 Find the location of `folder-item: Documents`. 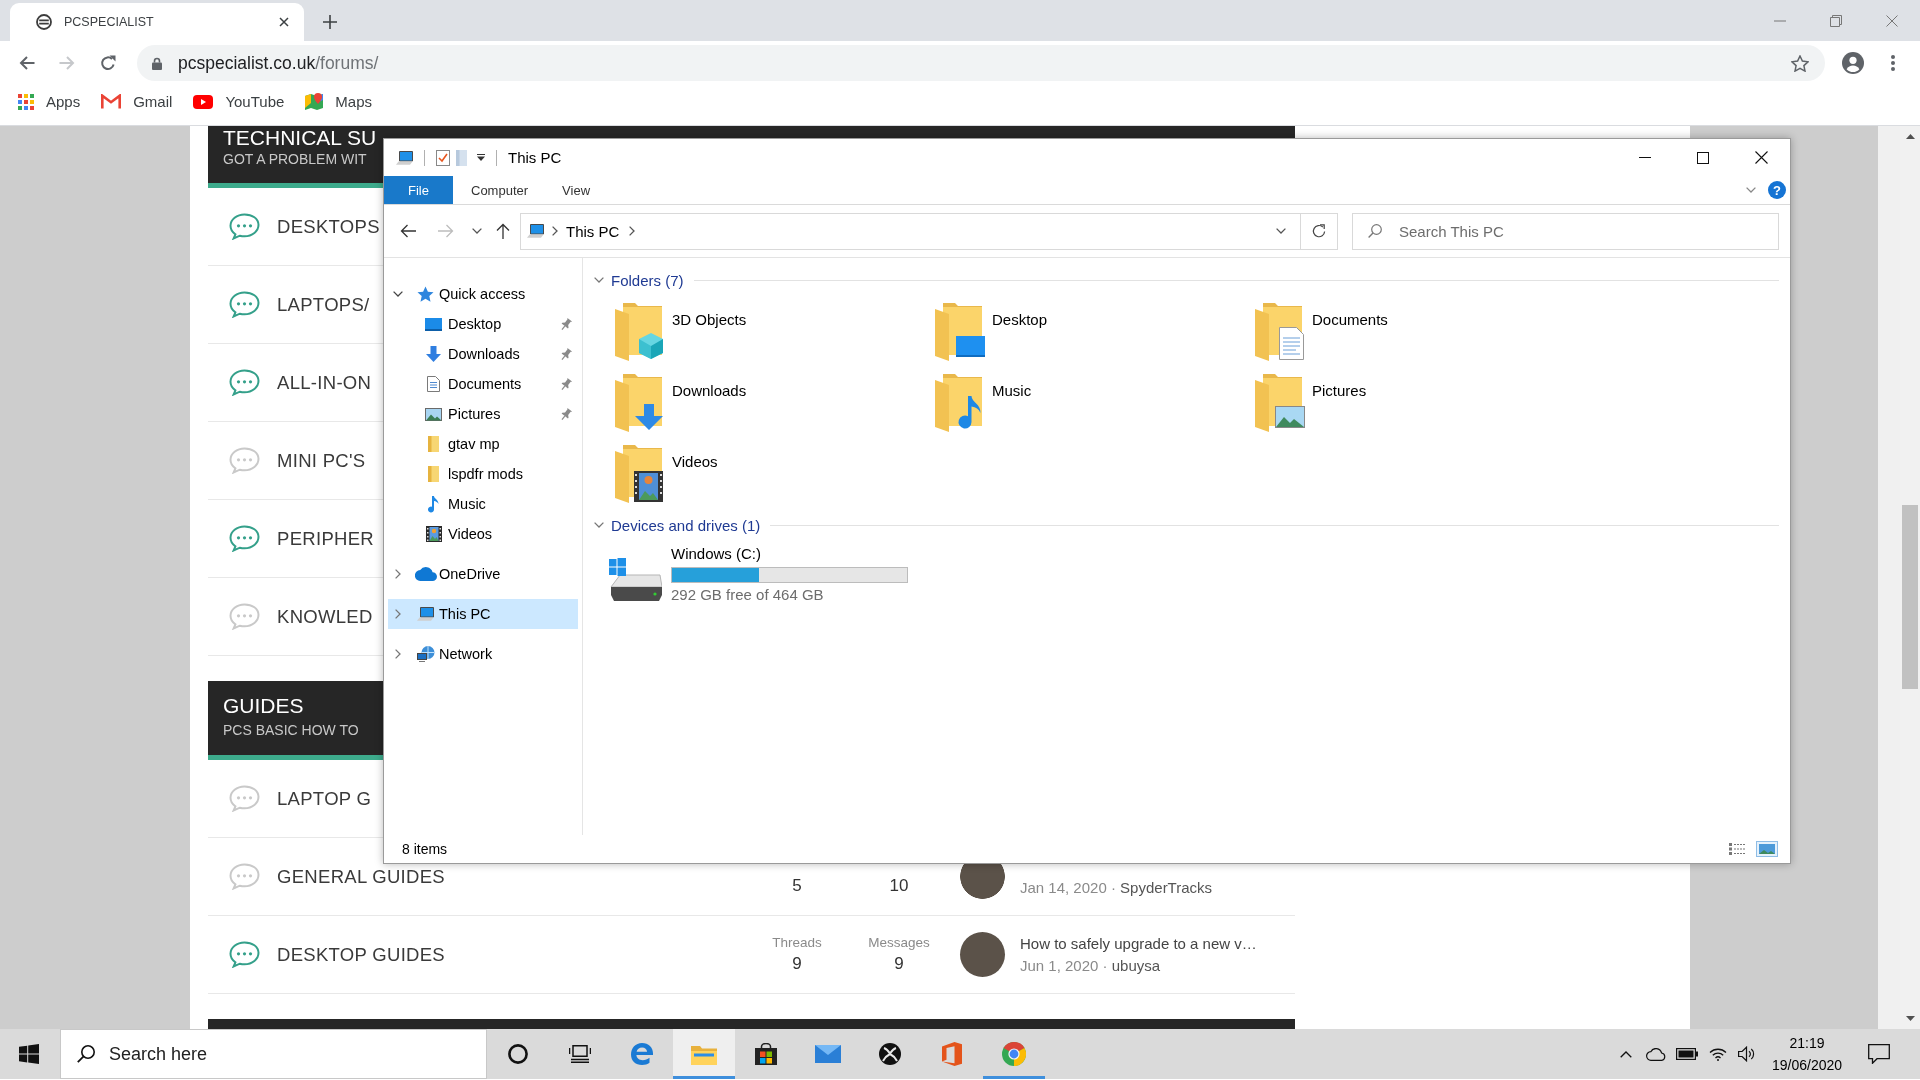

folder-item: Documents is located at coordinates (1321, 330).